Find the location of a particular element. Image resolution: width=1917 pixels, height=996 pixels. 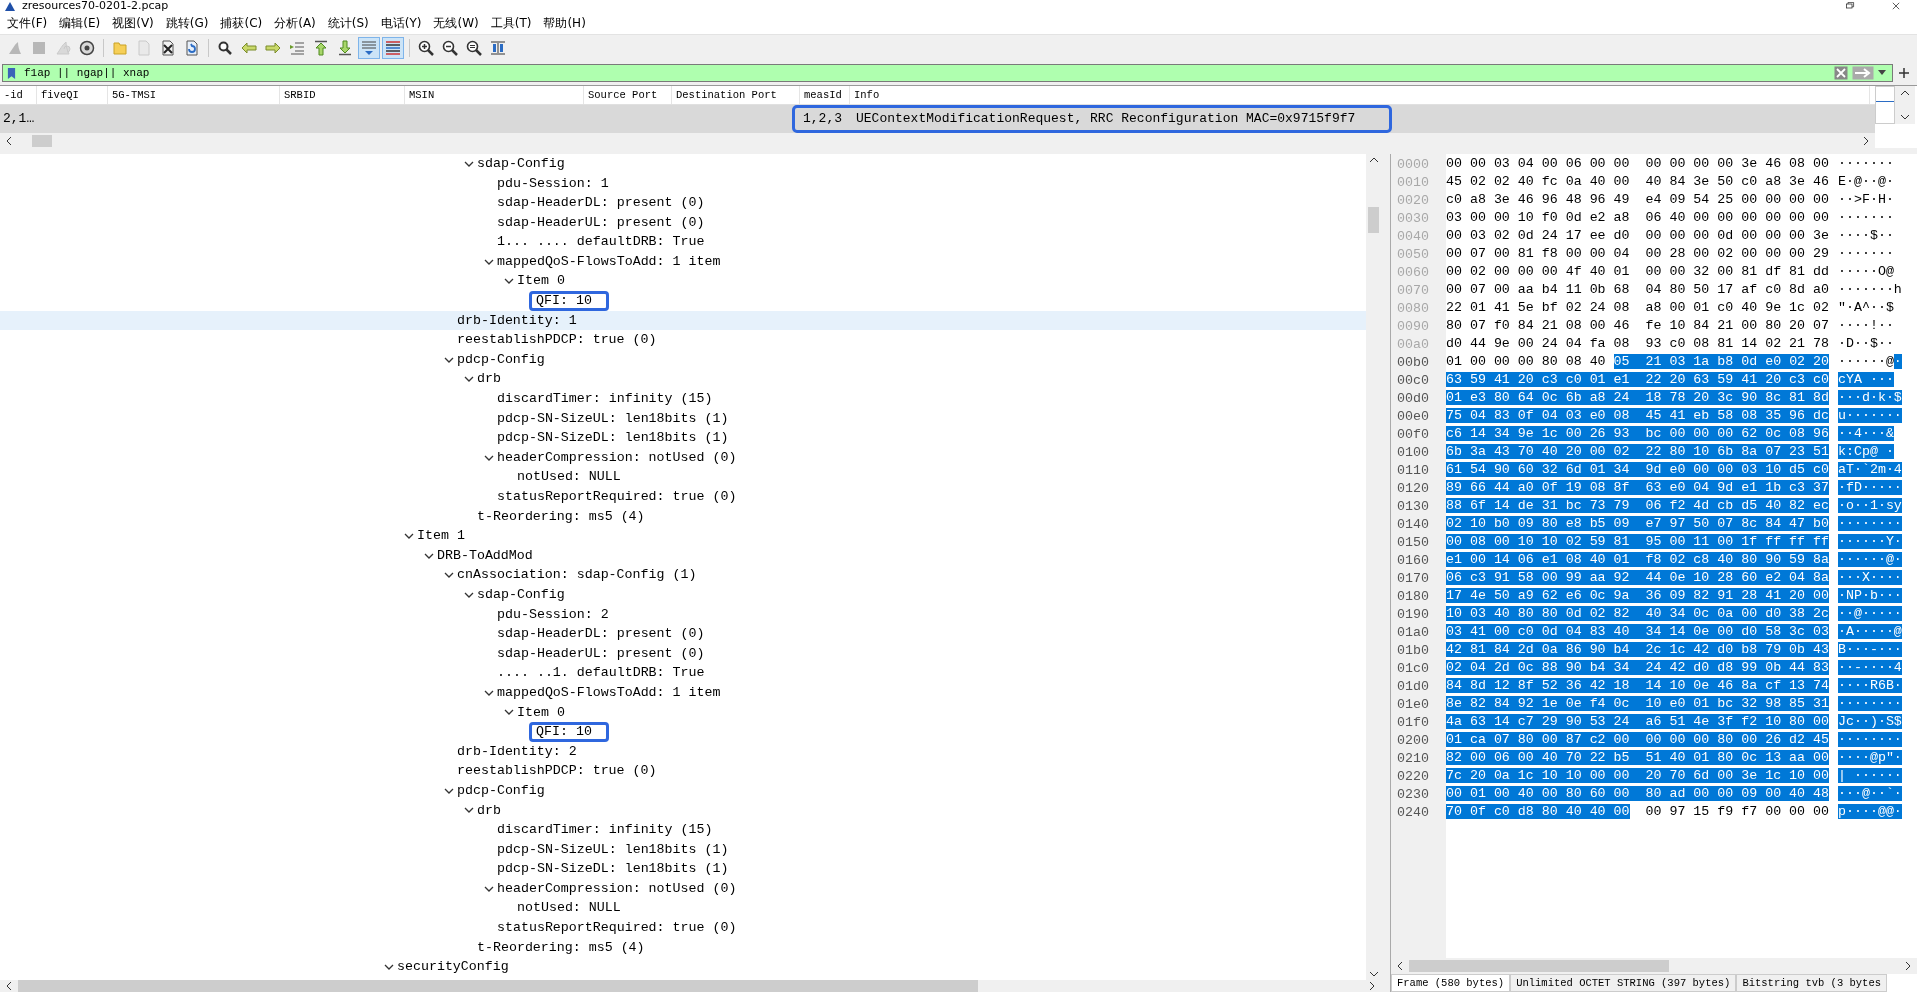

tree-row: QFI: 10 is located at coordinates (683, 732).